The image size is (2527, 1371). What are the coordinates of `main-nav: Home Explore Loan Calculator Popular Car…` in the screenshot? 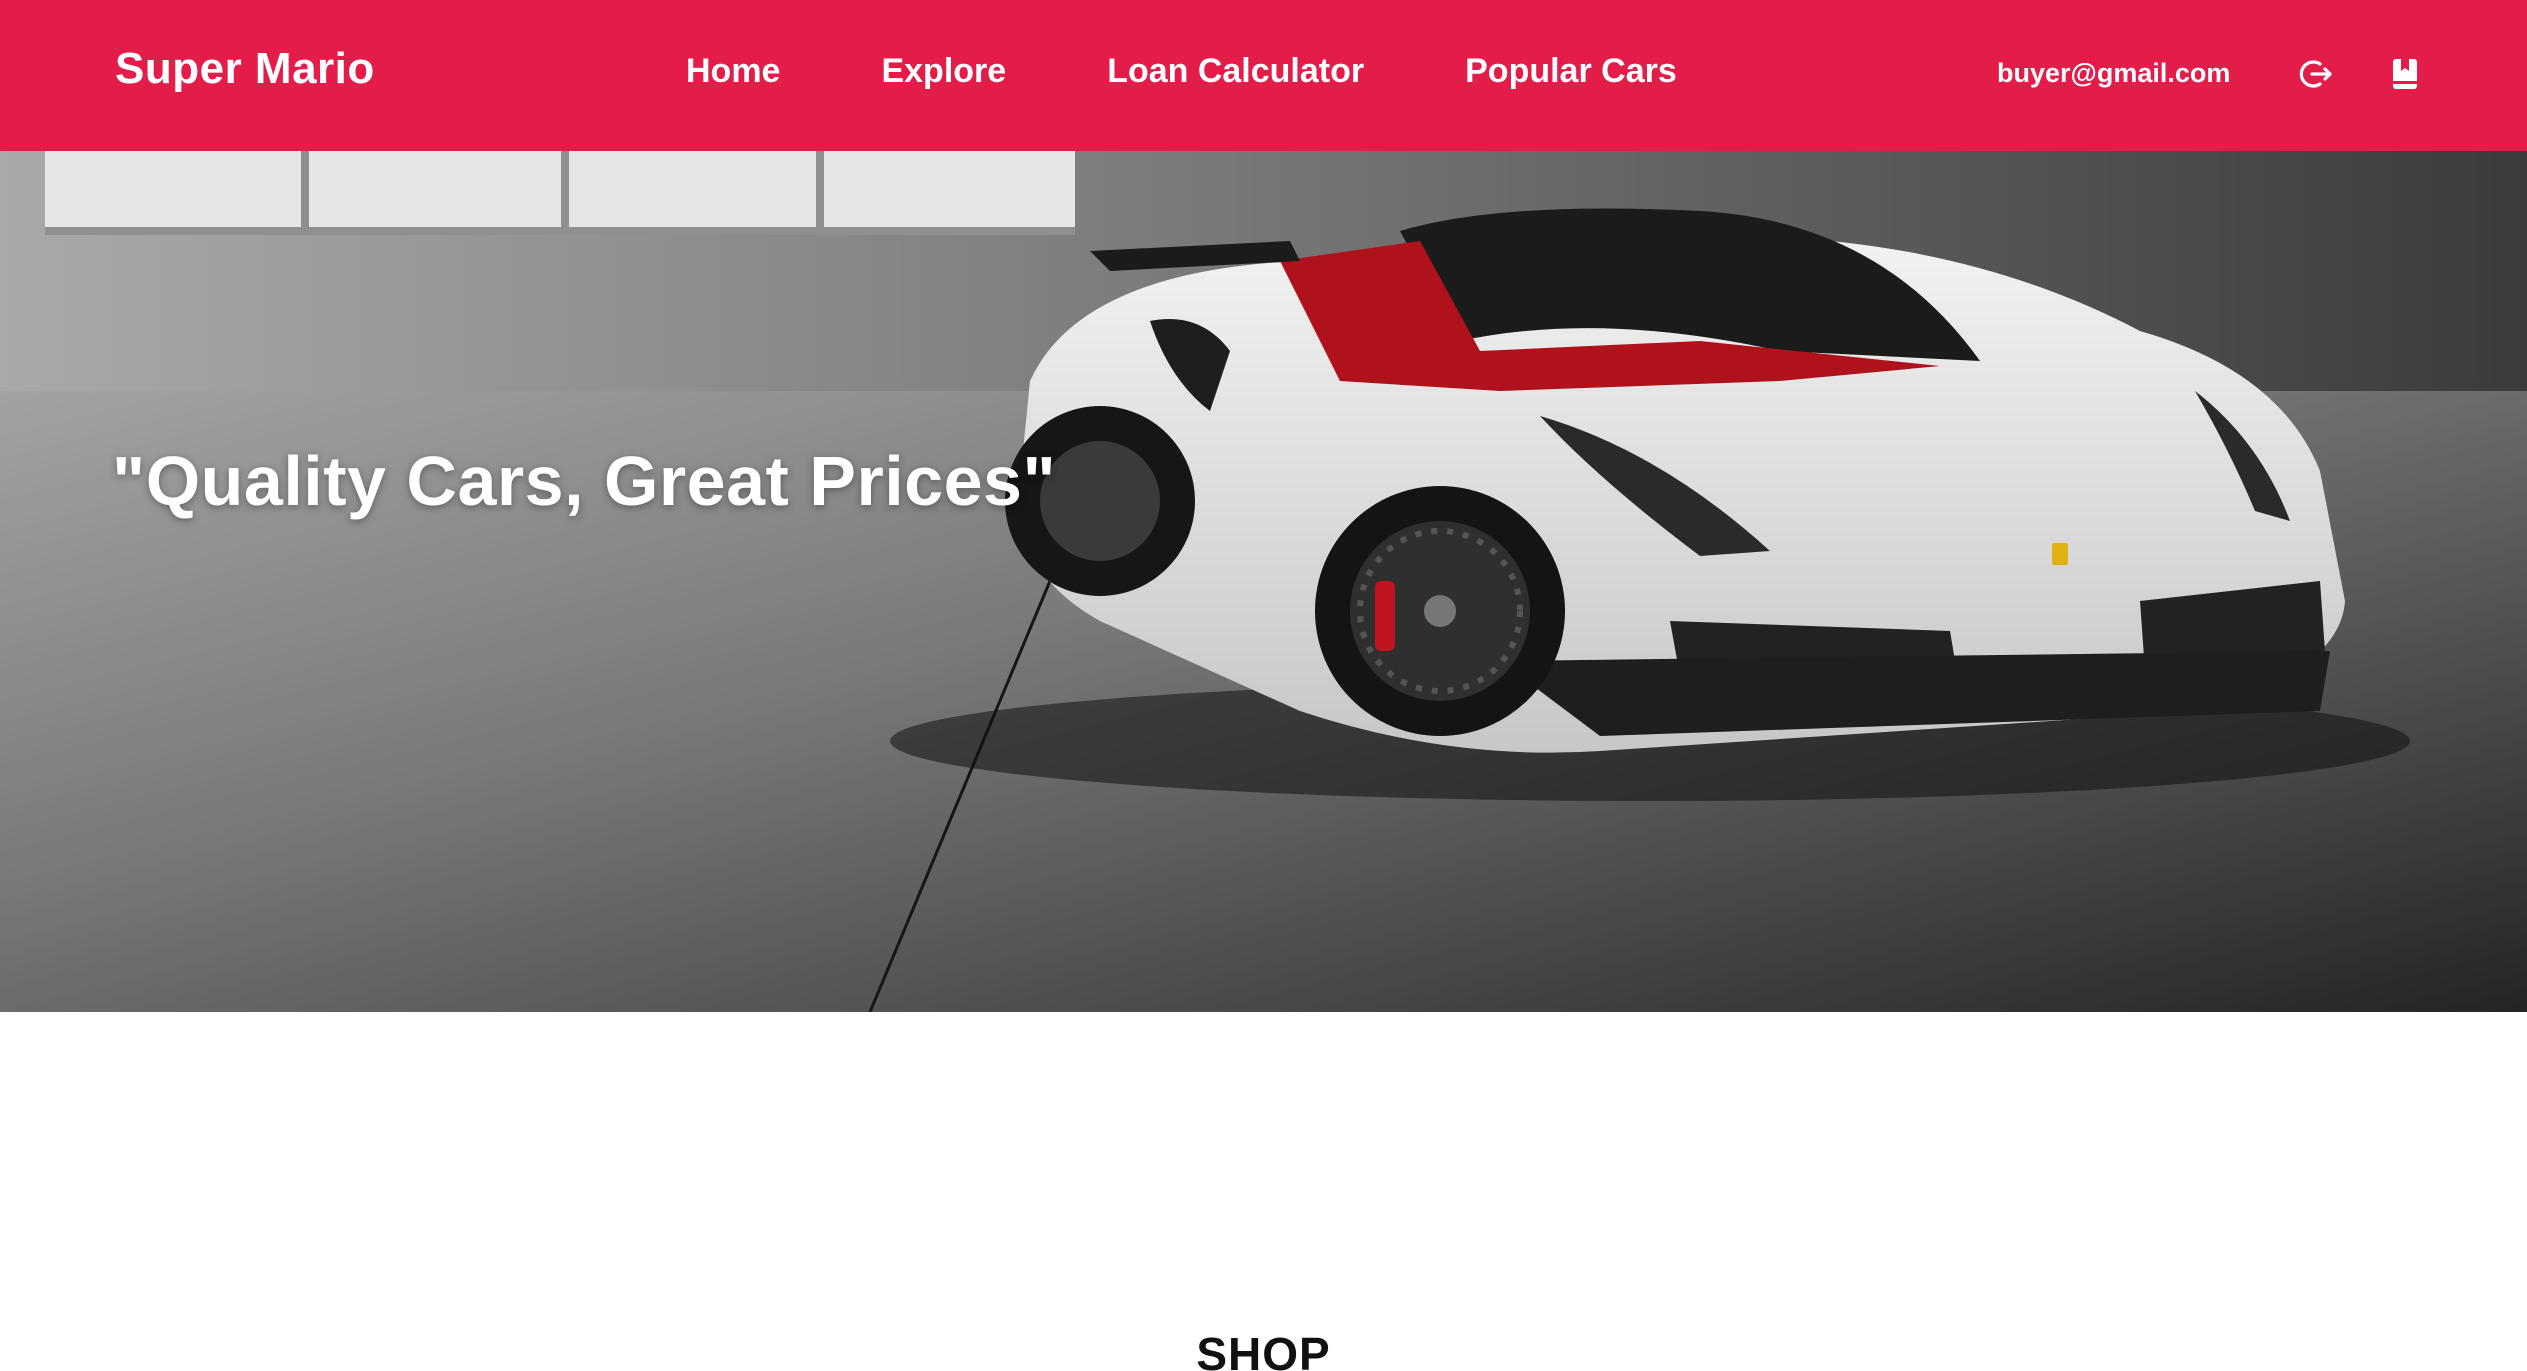 It's located at (1181, 71).